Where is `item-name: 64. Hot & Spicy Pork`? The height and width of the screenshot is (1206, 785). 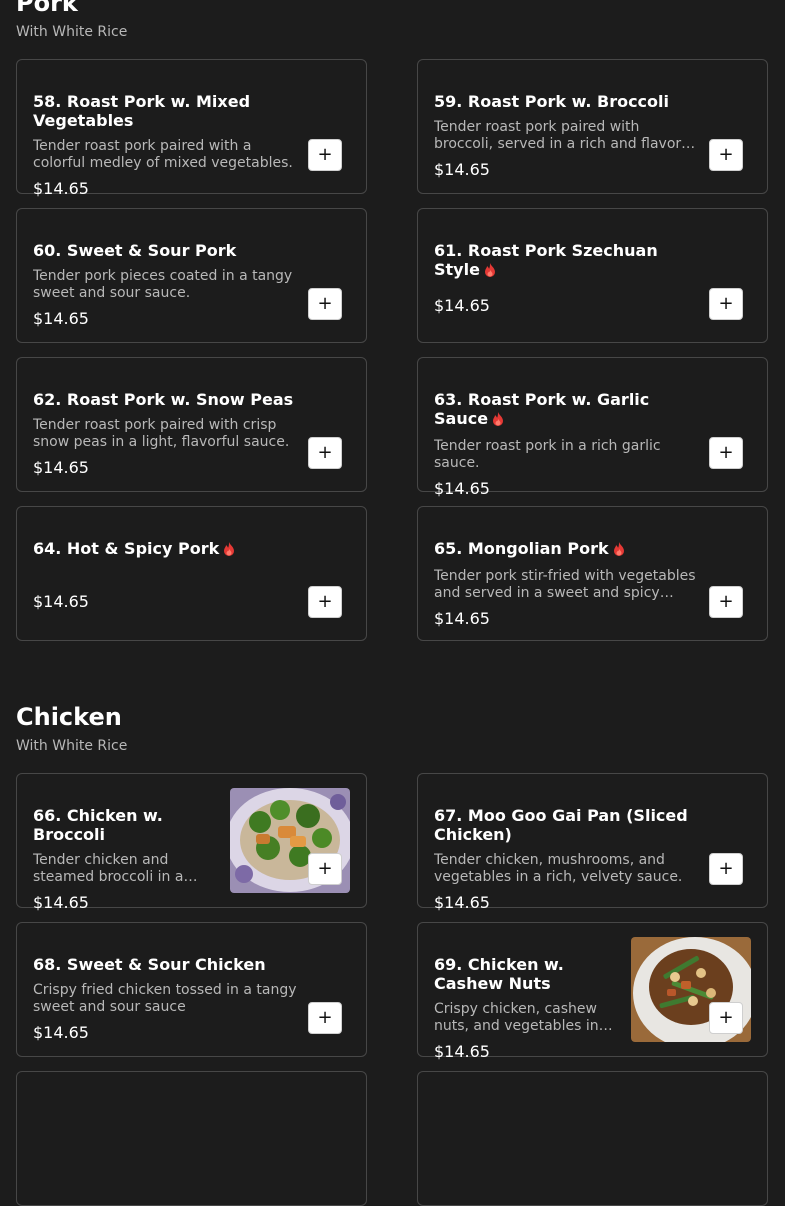
item-name: 64. Hot & Spicy Pork is located at coordinates (164, 548).